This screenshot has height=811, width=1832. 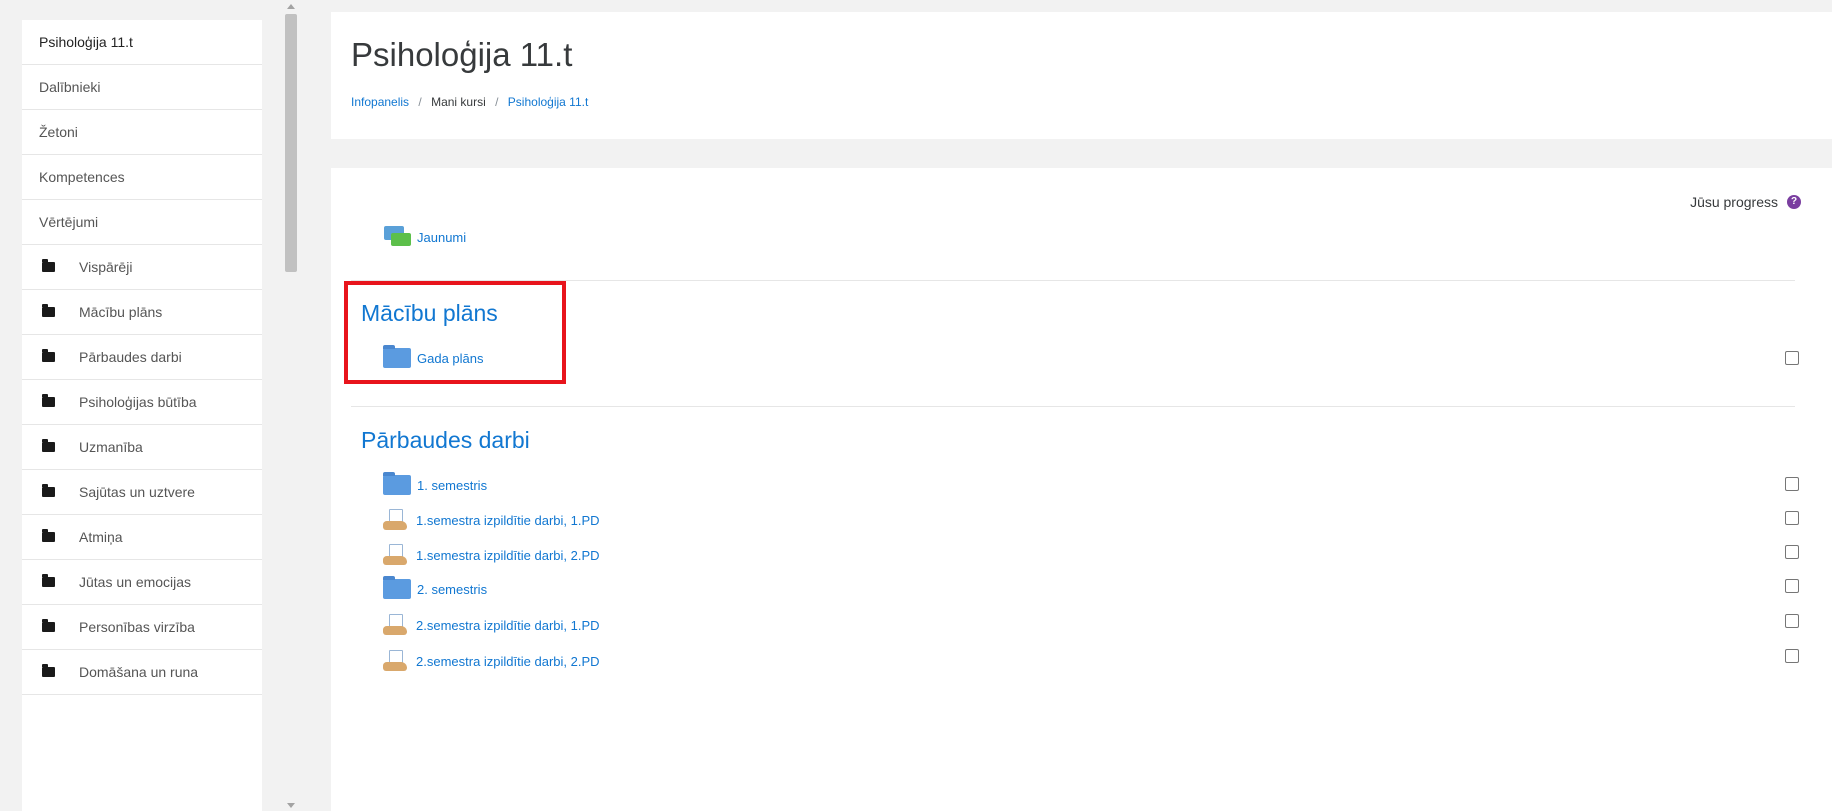 I want to click on activity-link: 2.semestra izpildītie darbi, 2.PD, so click(x=508, y=661).